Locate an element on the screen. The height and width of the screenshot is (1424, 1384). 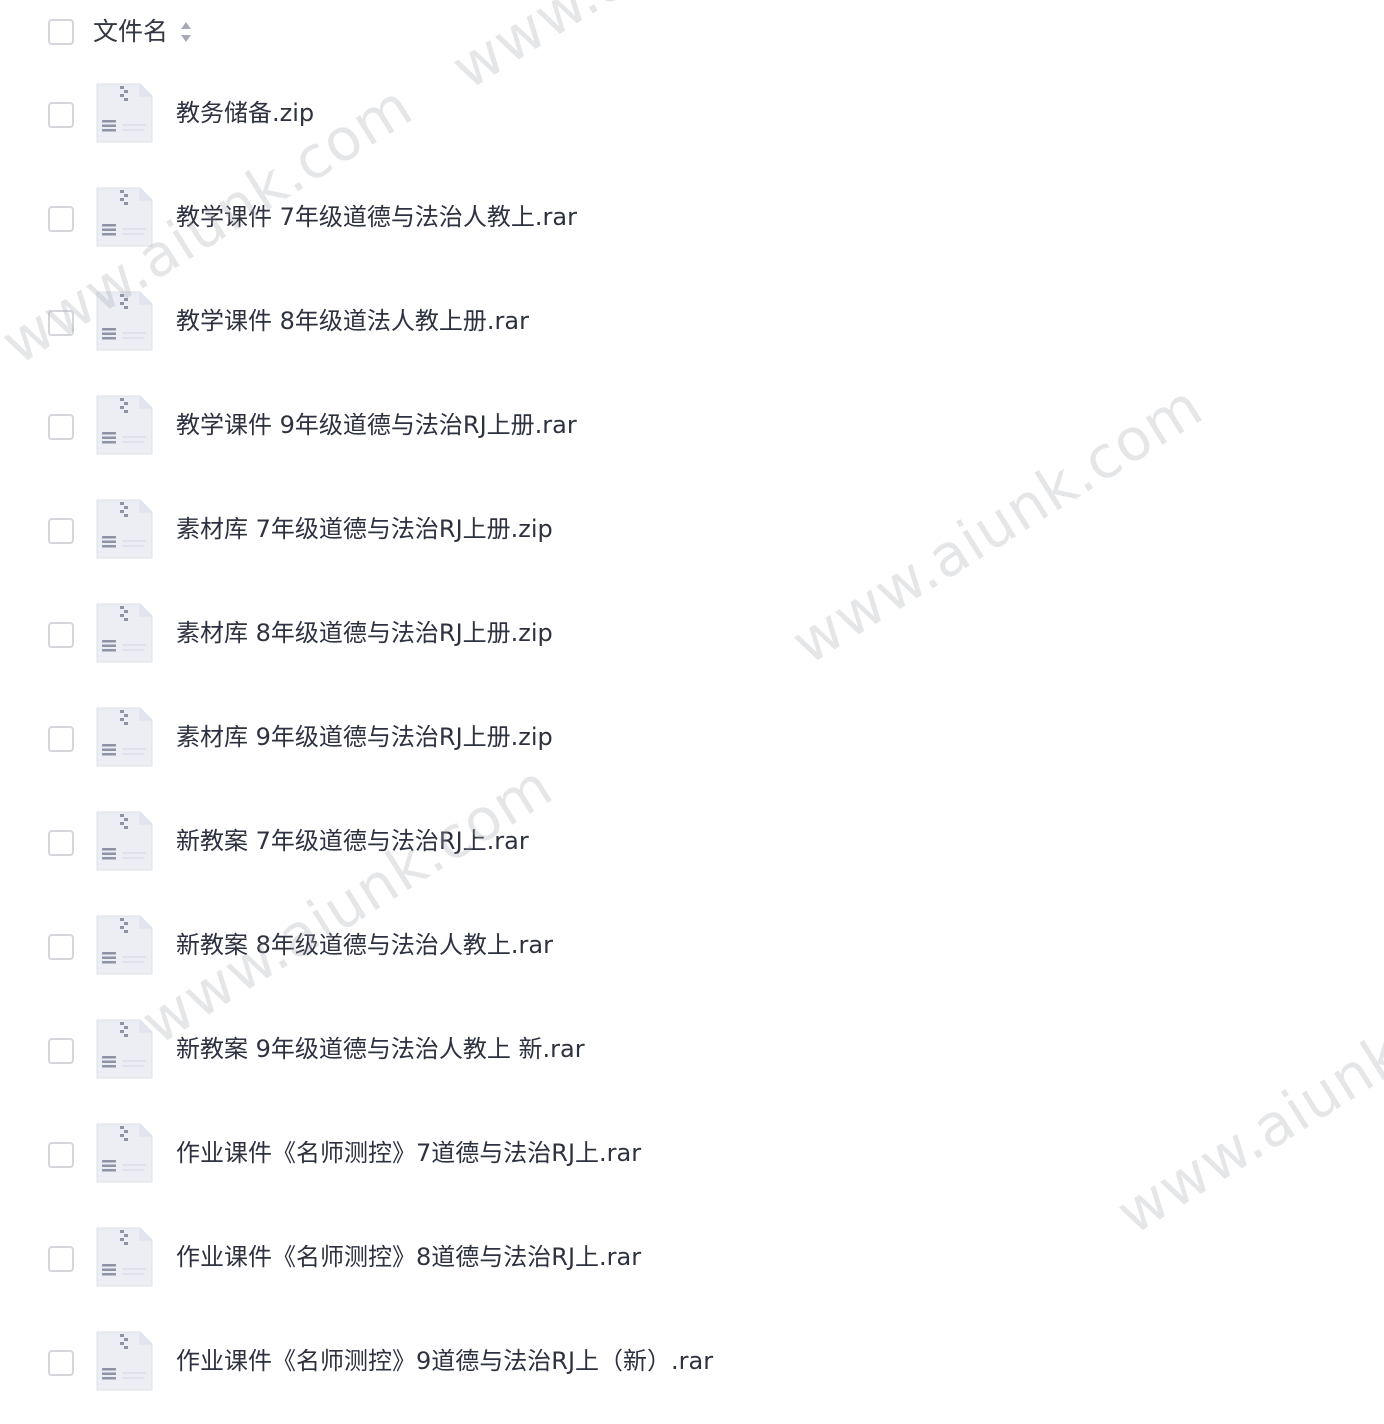
file-name: 素材库 8年级道德与法治RJ上册.zip is located at coordinates (364, 633).